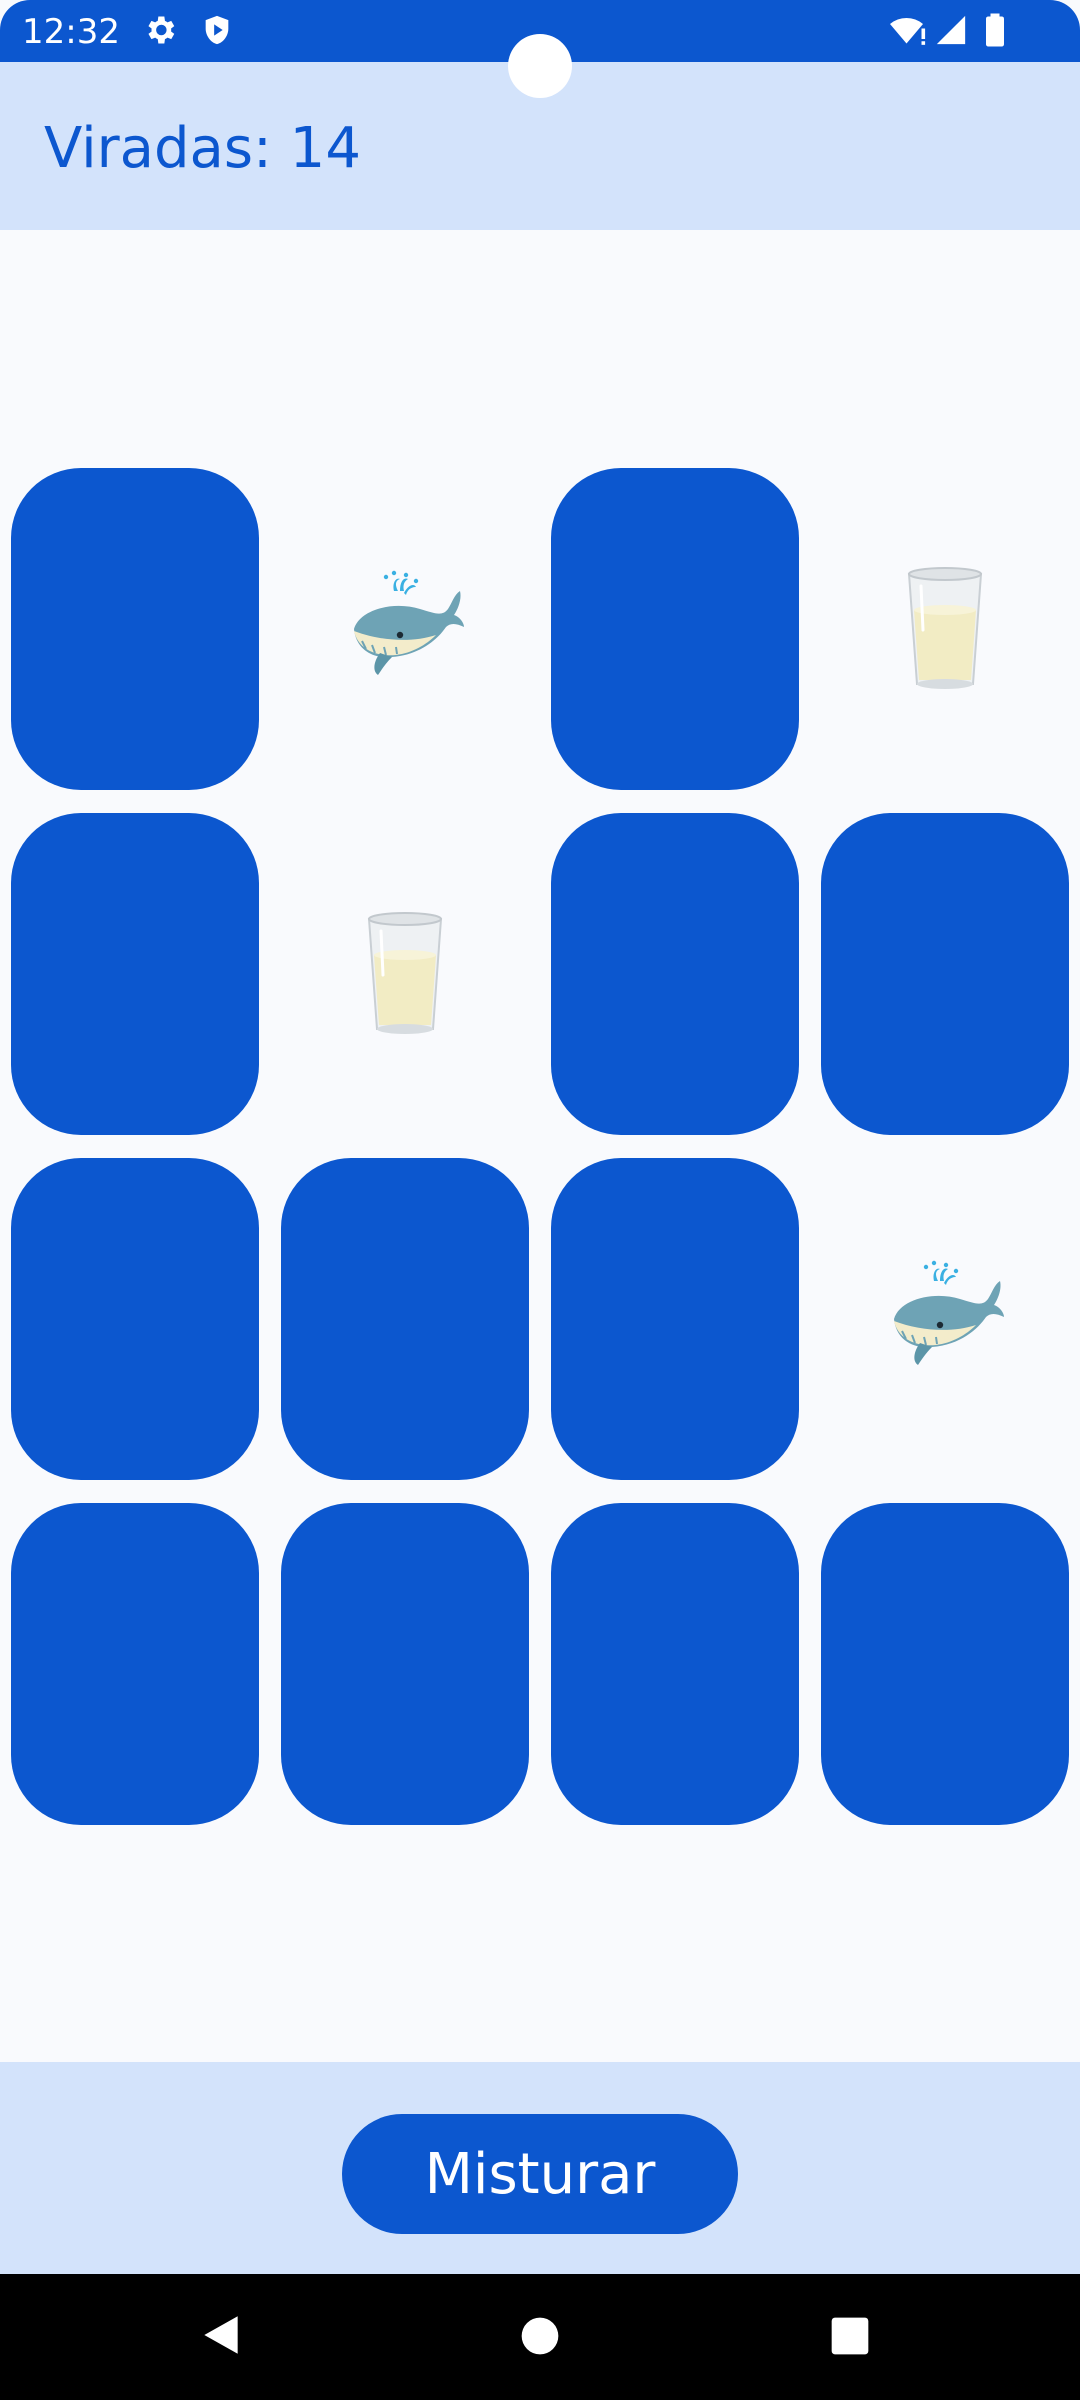 The image size is (1080, 2400). I want to click on home-icon, so click(540, 2338).